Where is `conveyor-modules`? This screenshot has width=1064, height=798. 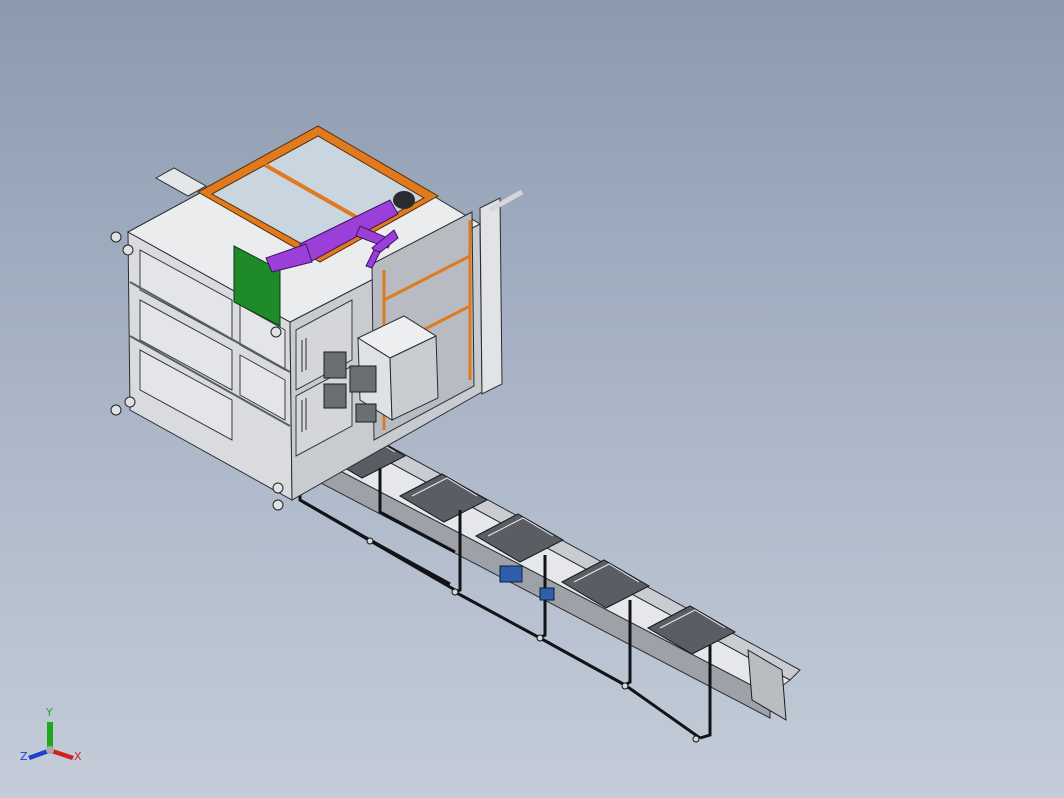
conveyor-modules is located at coordinates (526, 542).